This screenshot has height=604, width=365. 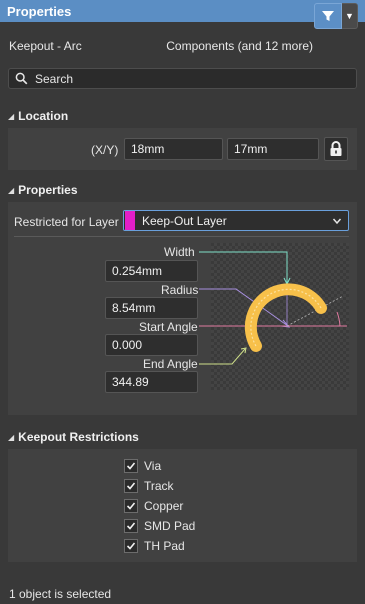 What do you see at coordinates (66, 222) in the screenshot?
I see `restricted-layer-label: Restricted for Layer` at bounding box center [66, 222].